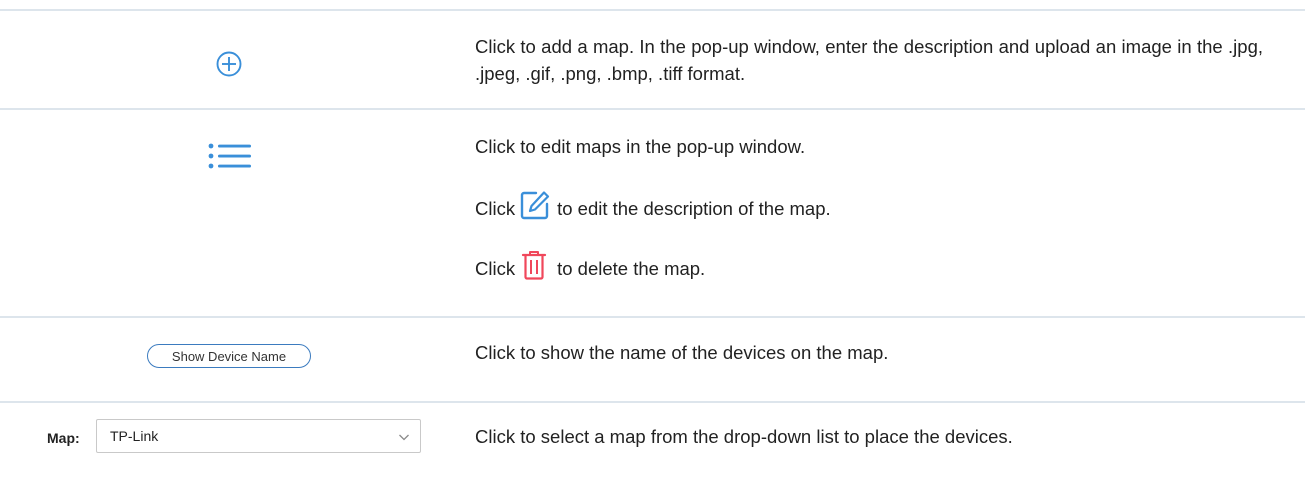 This screenshot has width=1305, height=487. I want to click on list-icon, so click(230, 162).